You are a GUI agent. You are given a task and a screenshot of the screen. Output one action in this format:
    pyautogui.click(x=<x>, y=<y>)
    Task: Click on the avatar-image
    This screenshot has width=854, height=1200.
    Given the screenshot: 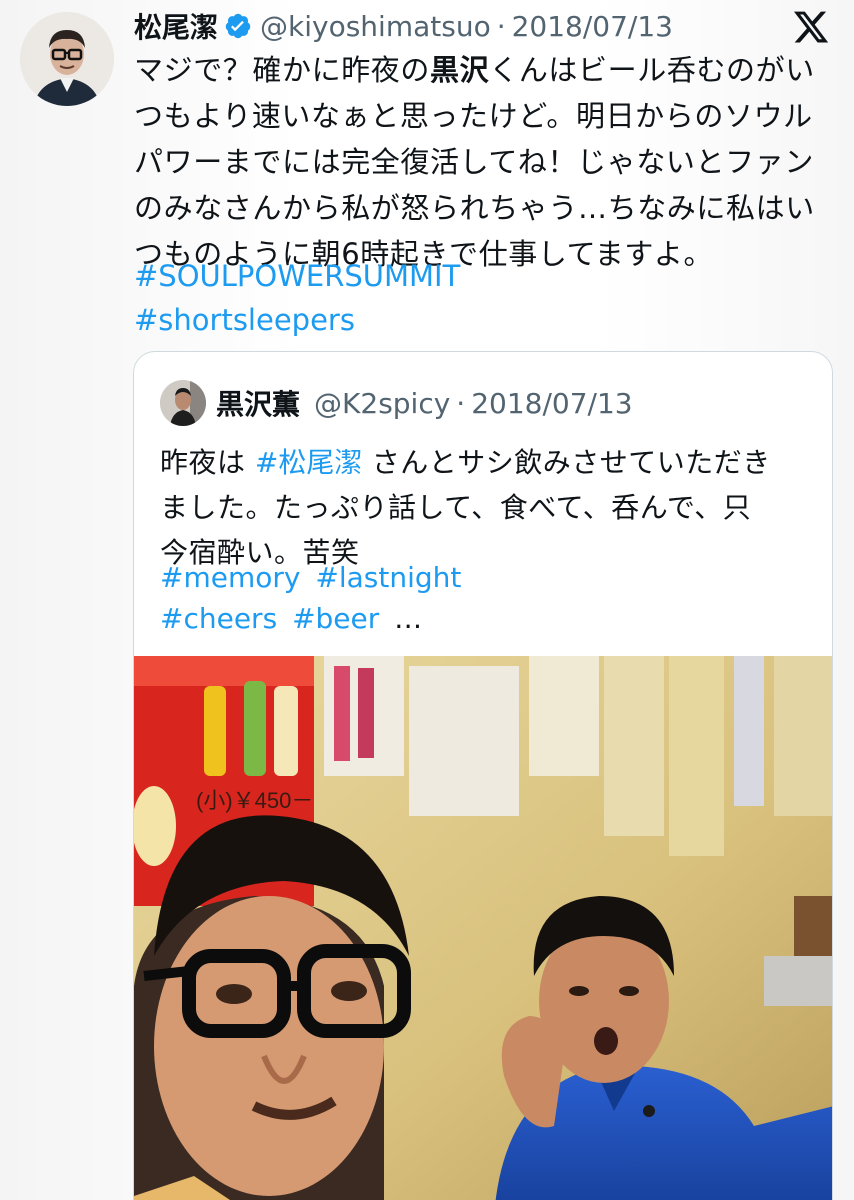 What is the action you would take?
    pyautogui.click(x=67, y=59)
    